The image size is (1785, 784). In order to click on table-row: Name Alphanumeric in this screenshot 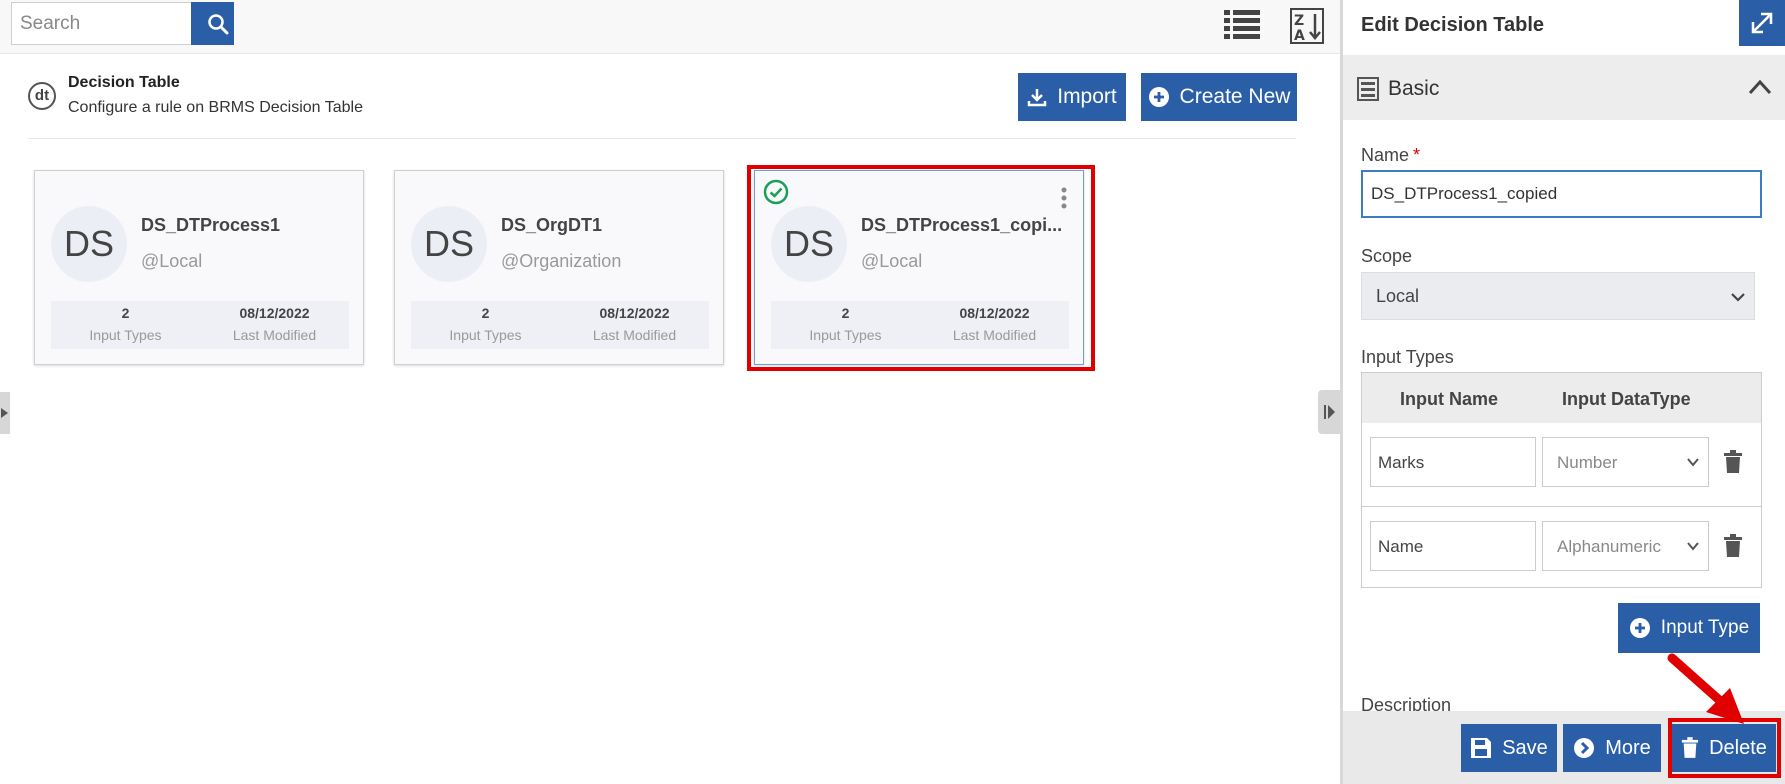, I will do `click(1561, 549)`.